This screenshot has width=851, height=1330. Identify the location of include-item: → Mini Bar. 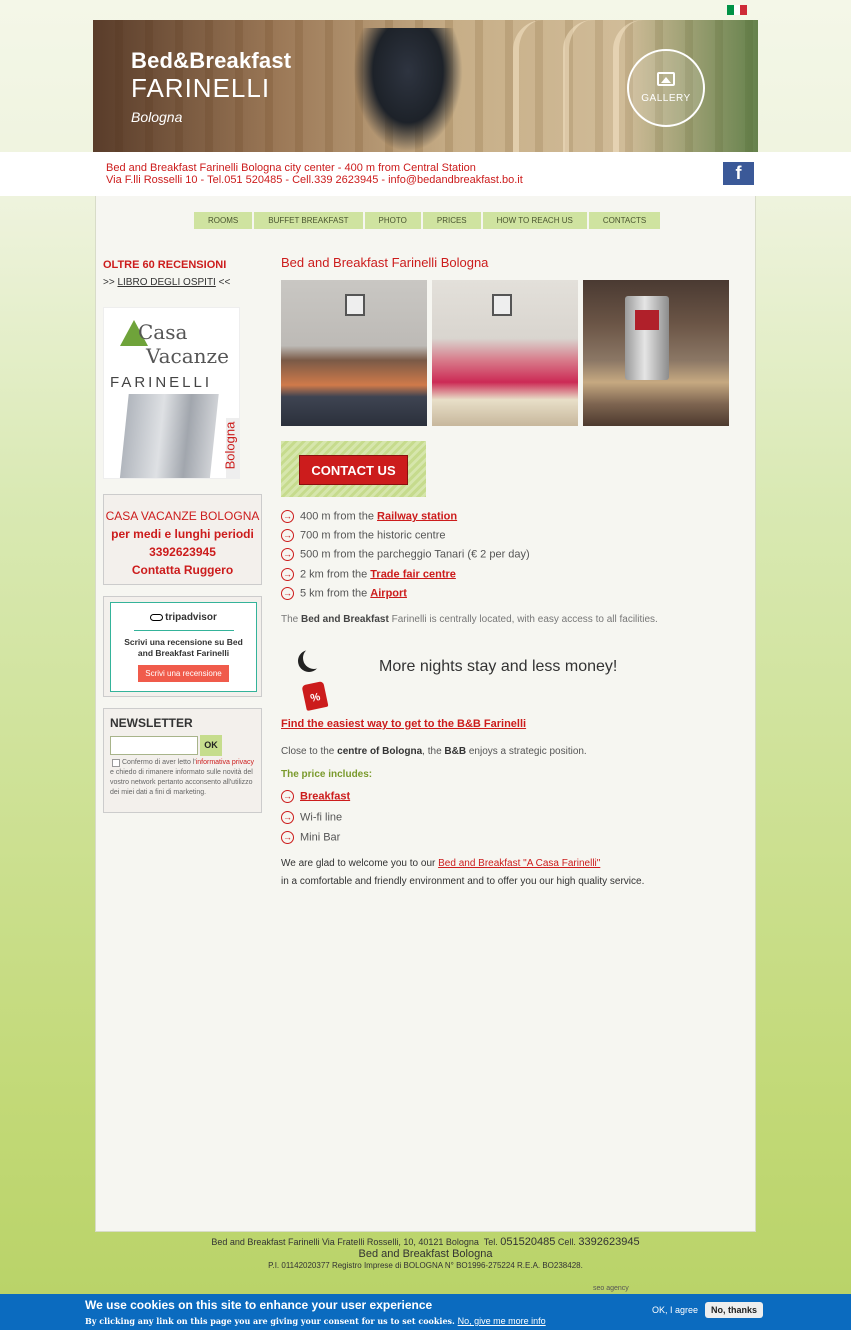
(310, 837).